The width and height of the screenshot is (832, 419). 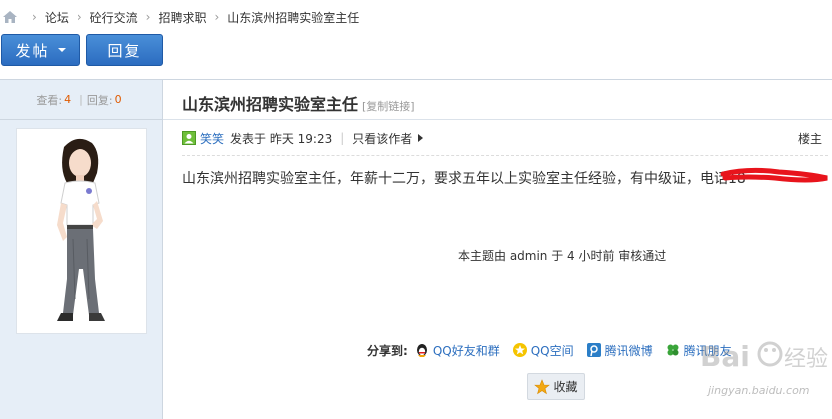 I want to click on favorite-button: 收藏, so click(x=556, y=386).